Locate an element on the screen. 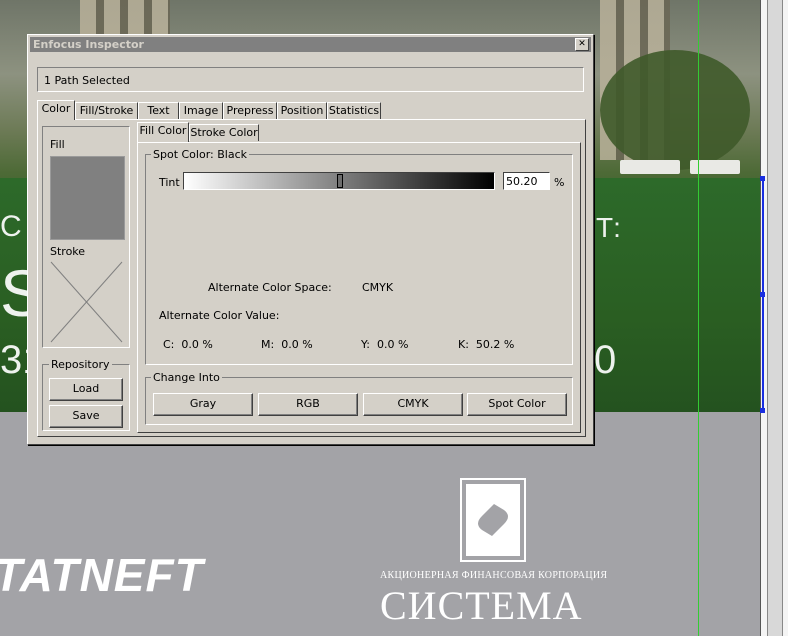  cmyk-m-value: M: 0.0 % is located at coordinates (287, 344).